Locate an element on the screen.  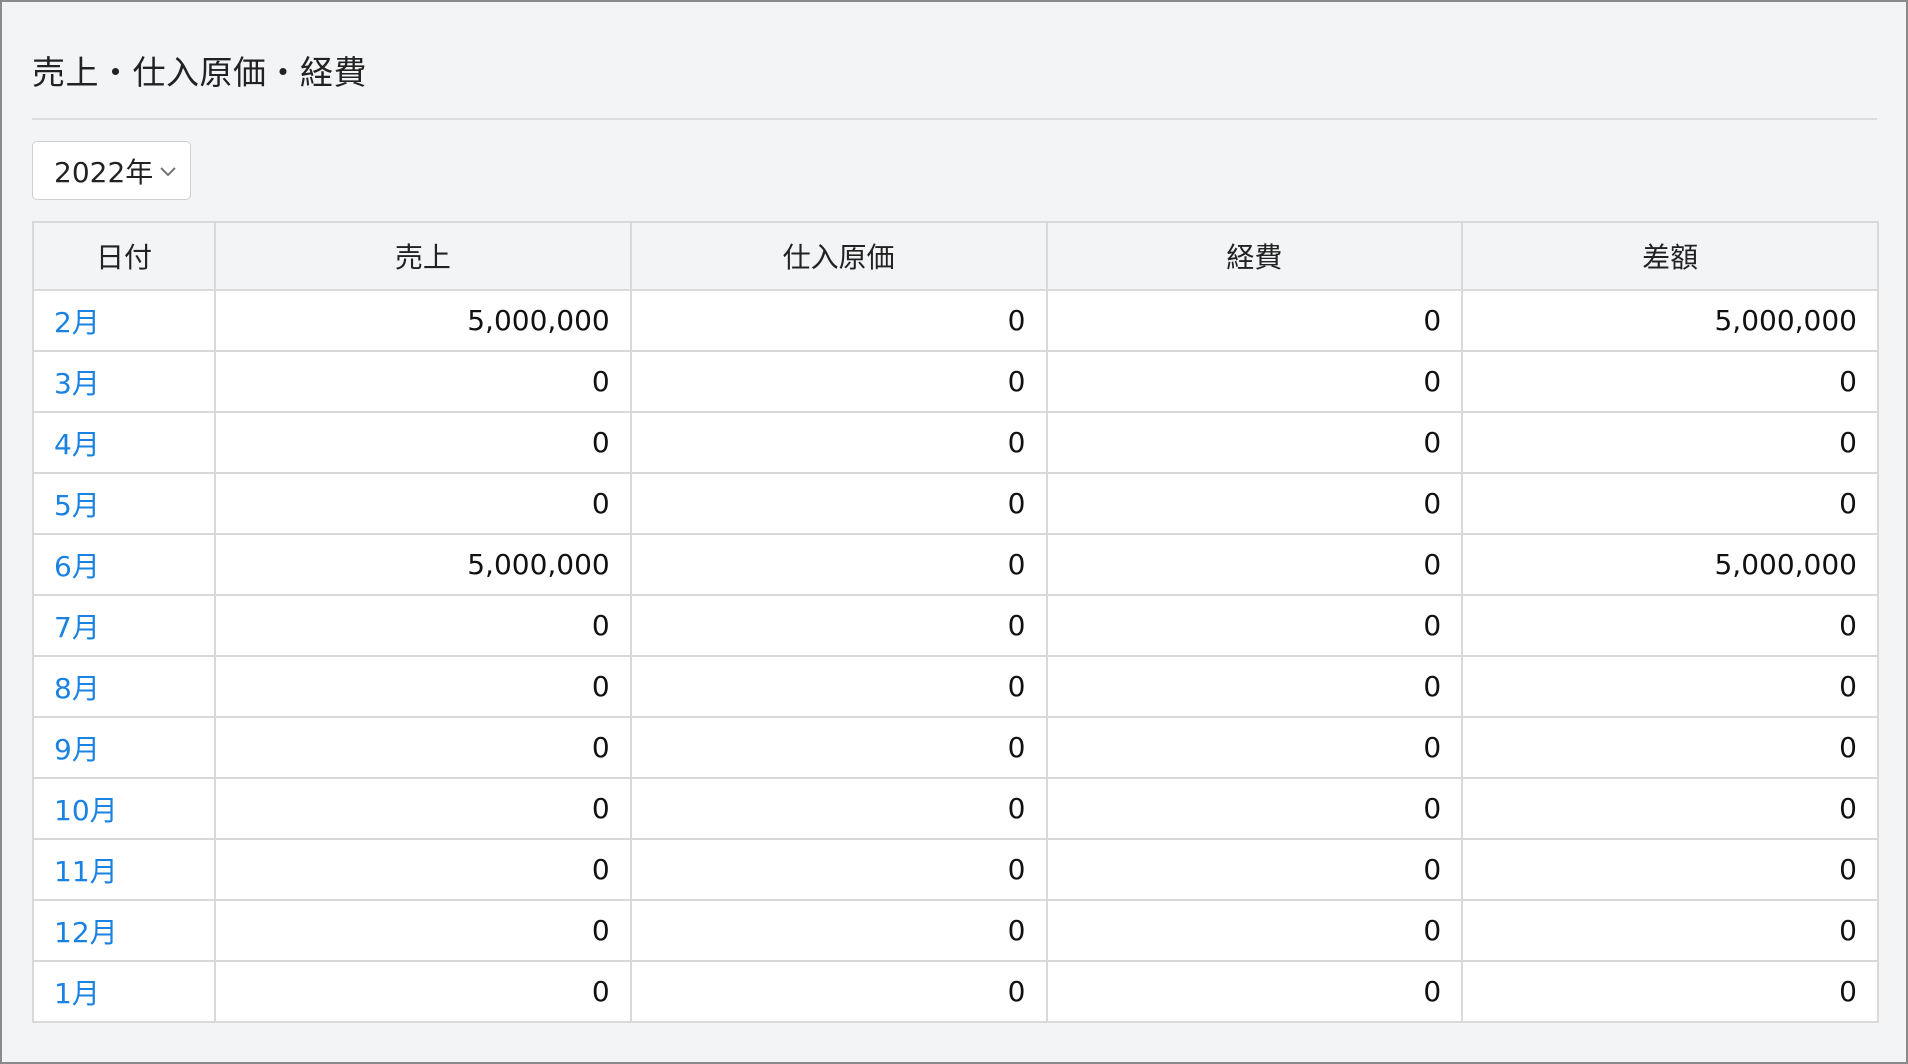
date-cell: 8月 is located at coordinates (124, 686).